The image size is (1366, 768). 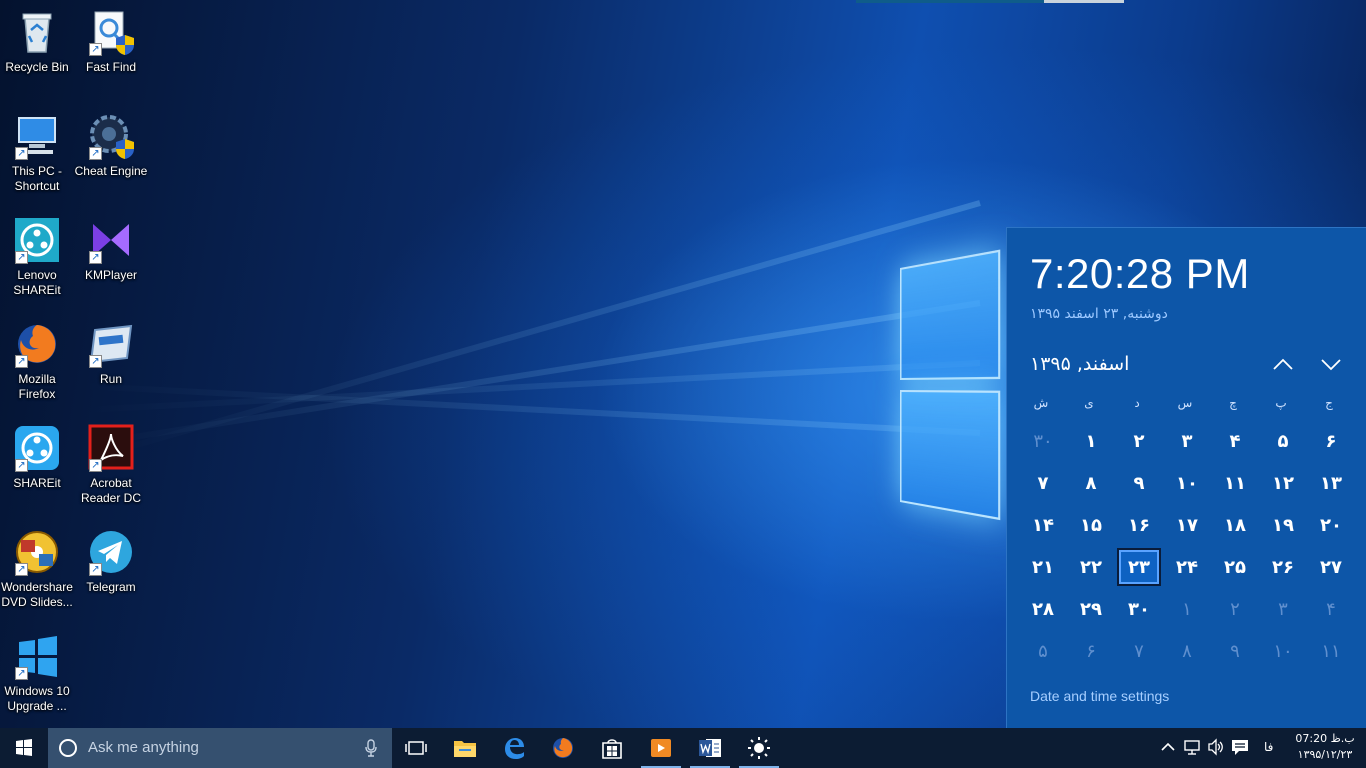 What do you see at coordinates (37, 153) in the screenshot?
I see `desktop-icon-this-pc: ↗ This PC - Shortcut` at bounding box center [37, 153].